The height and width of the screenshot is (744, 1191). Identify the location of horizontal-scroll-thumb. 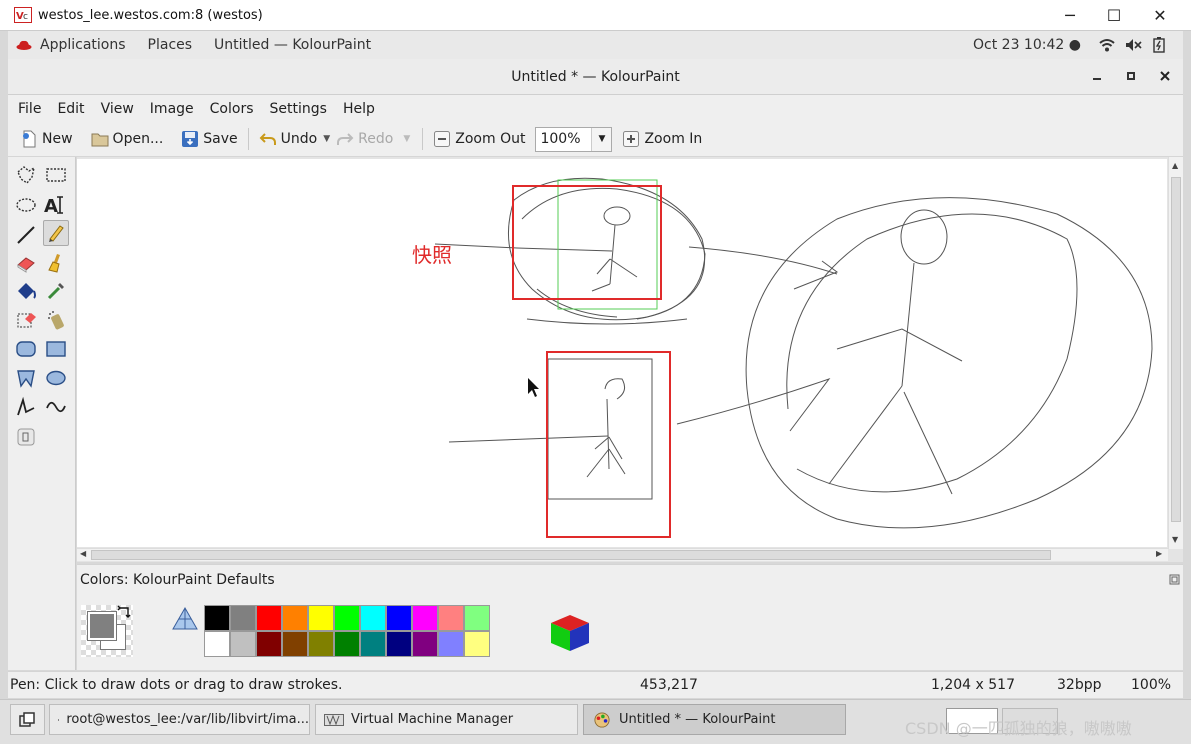
(571, 555).